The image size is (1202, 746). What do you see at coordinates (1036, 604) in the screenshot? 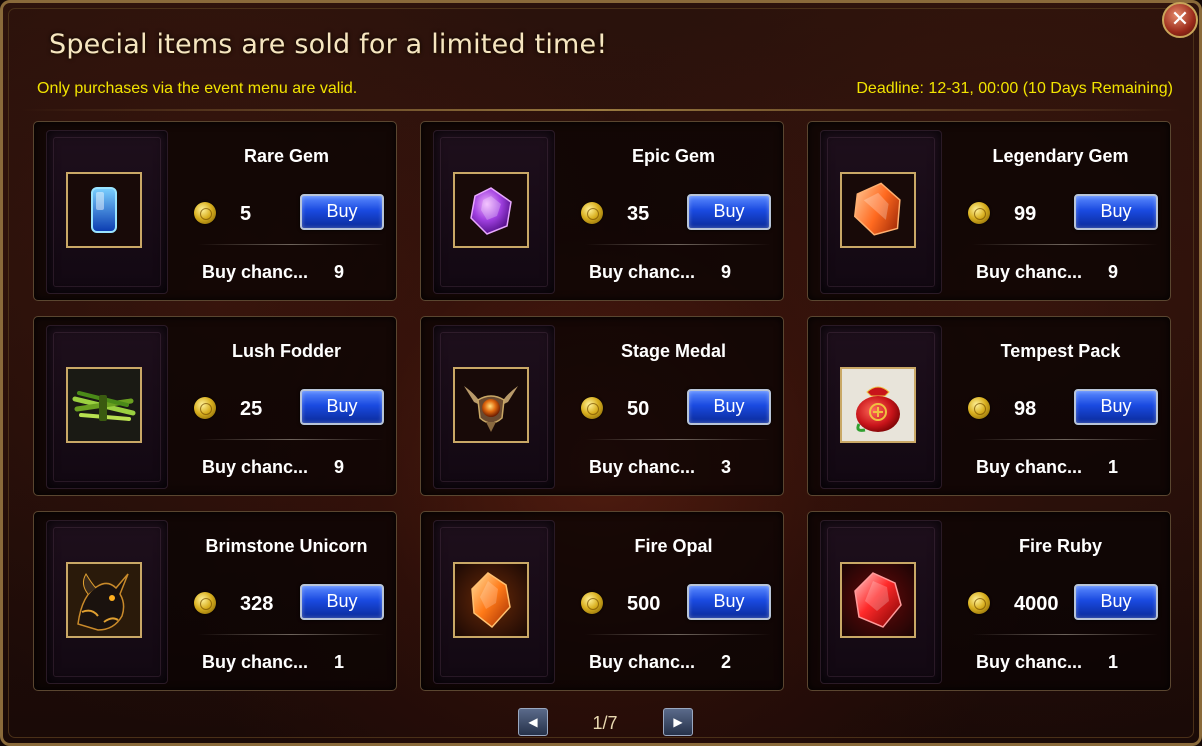
I see `item-price: 4000` at bounding box center [1036, 604].